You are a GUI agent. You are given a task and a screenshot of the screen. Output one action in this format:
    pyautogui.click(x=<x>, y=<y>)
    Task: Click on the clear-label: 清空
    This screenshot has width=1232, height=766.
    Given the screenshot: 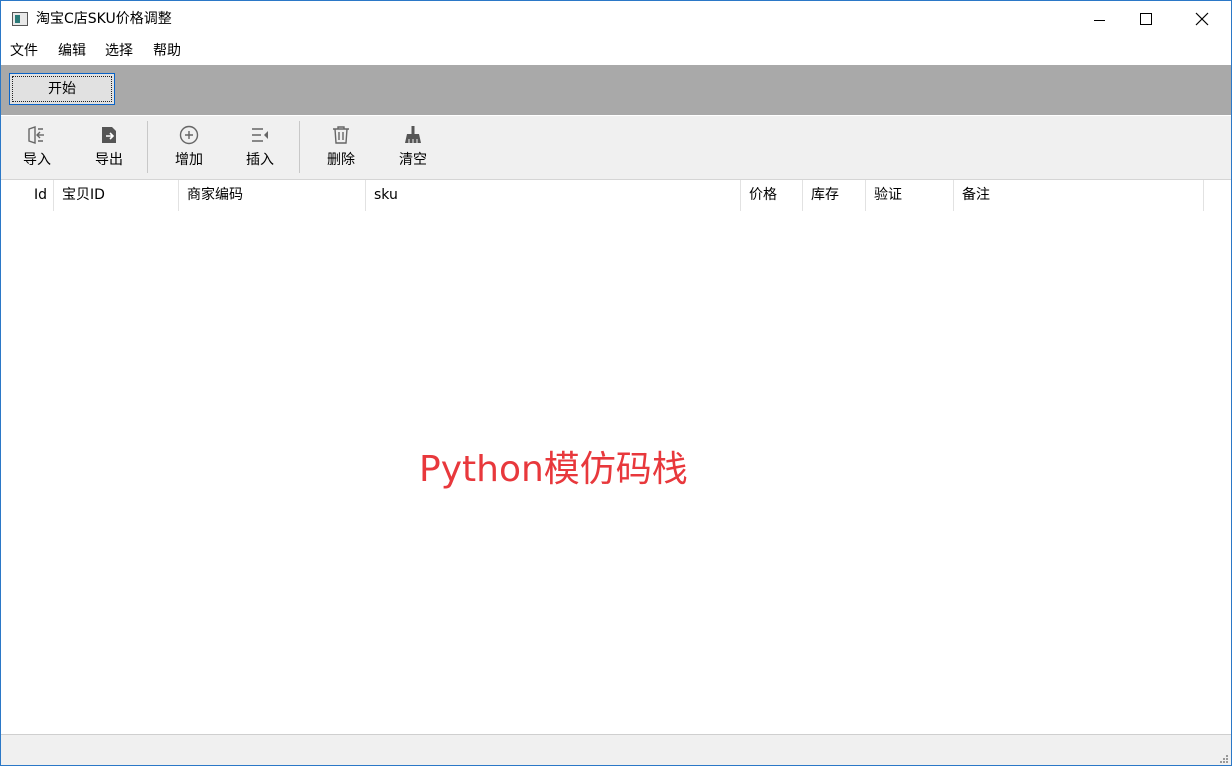 What is the action you would take?
    pyautogui.click(x=413, y=160)
    